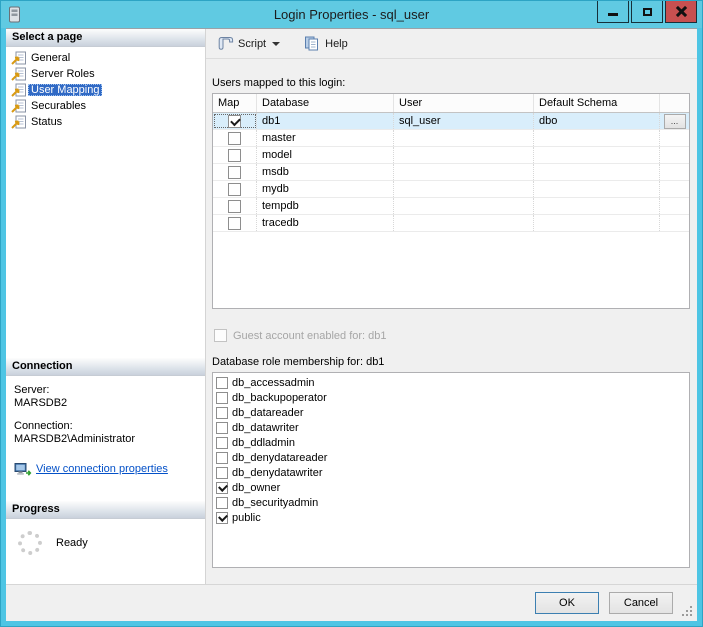 The image size is (703, 627). Describe the element at coordinates (597, 103) in the screenshot. I see `column-header-default-schema: Default Schema` at that location.